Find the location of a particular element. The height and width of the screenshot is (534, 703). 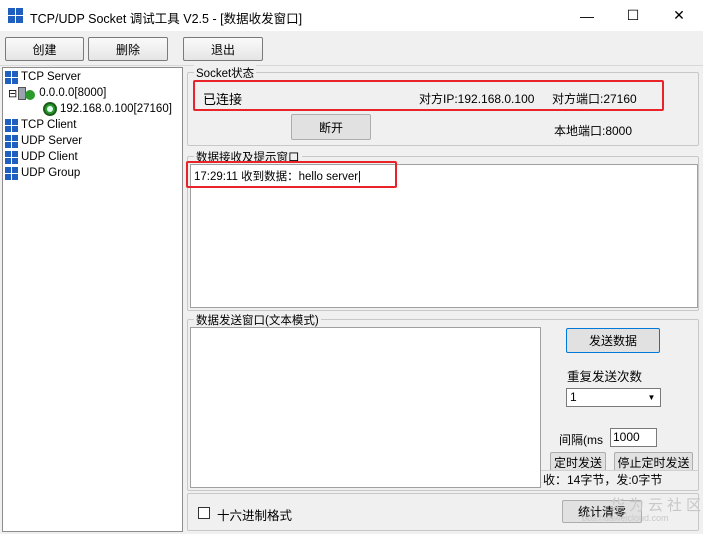

repeat-count-value: 1 is located at coordinates (573, 397).